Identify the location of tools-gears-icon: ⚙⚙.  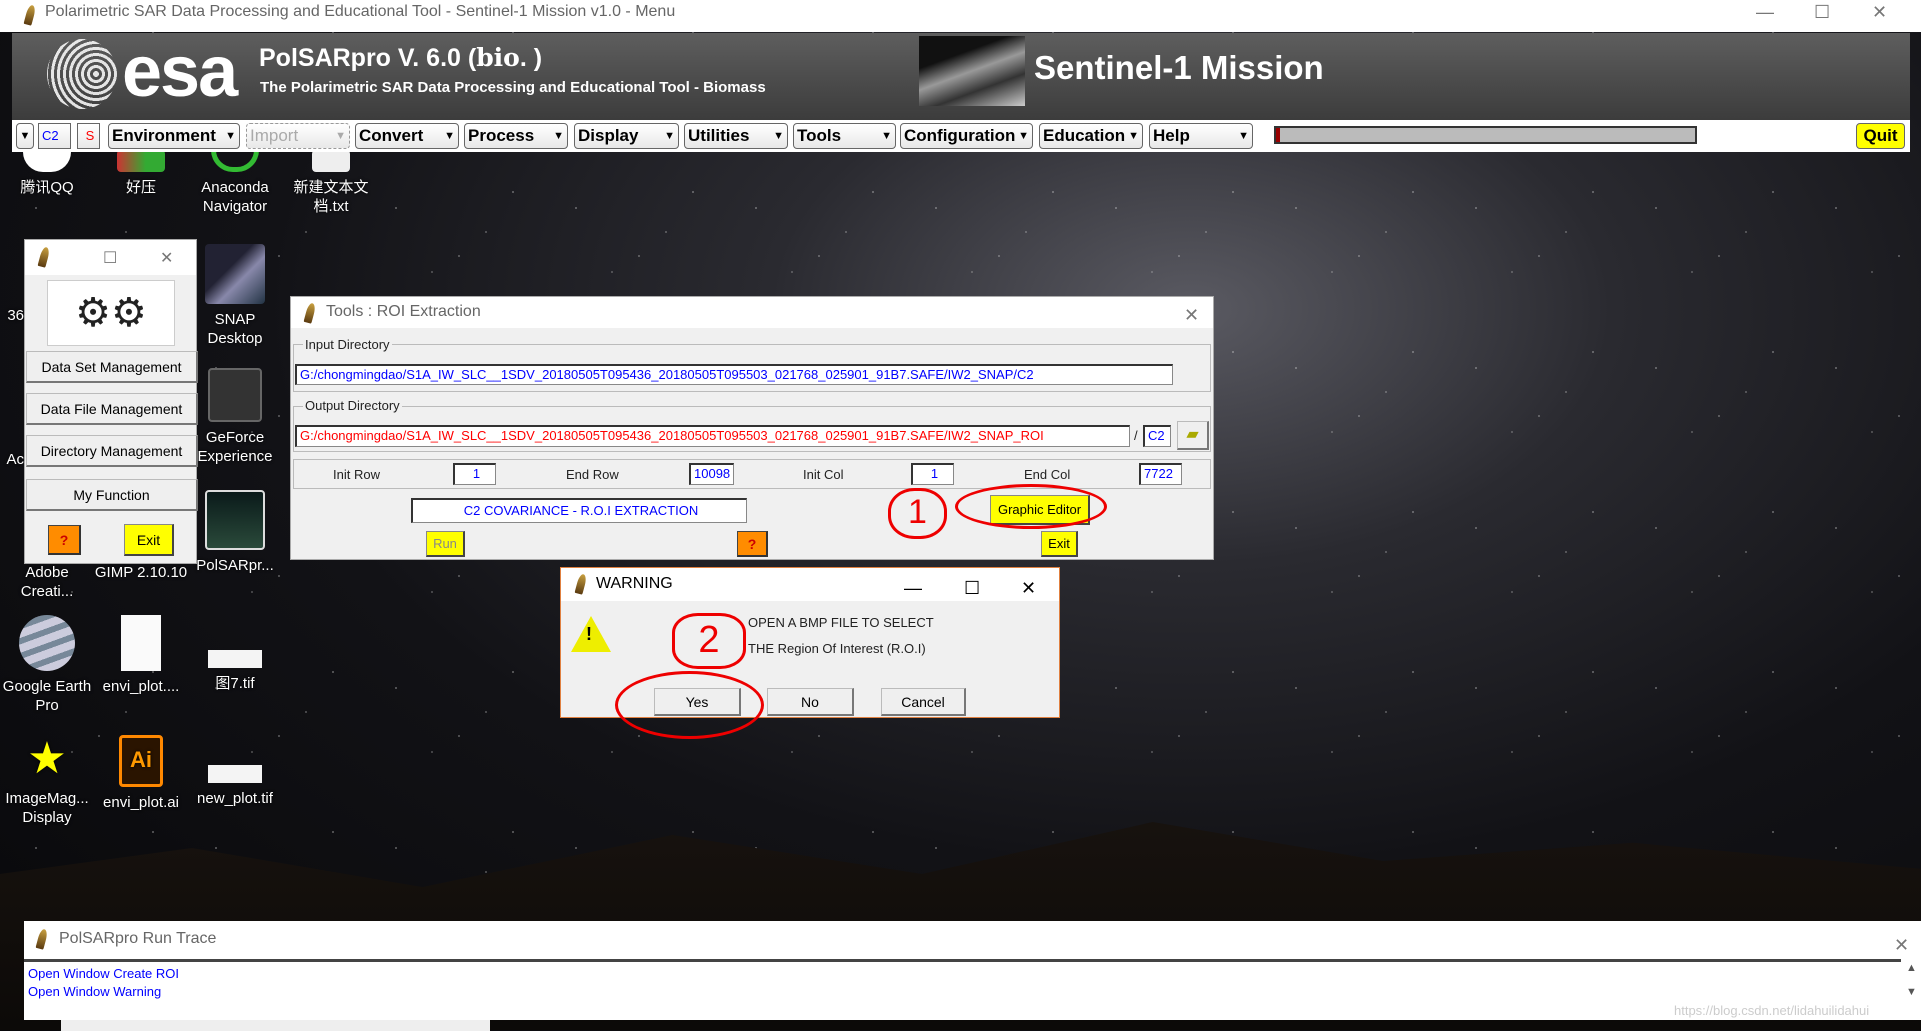
(111, 313).